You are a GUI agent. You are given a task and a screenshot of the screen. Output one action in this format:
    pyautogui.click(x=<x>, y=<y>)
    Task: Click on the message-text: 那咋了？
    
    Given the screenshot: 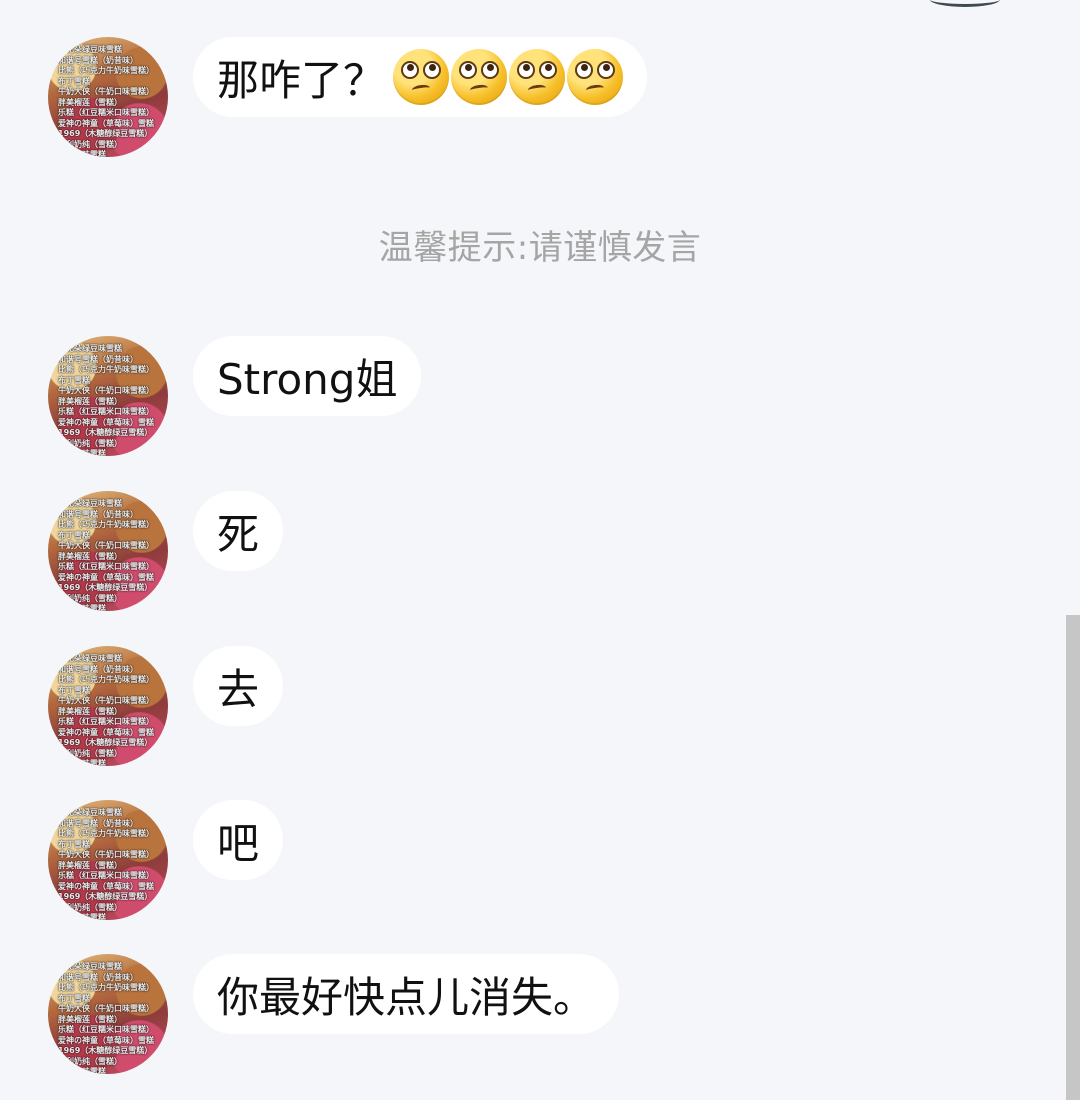 What is the action you would take?
    pyautogui.click(x=301, y=80)
    